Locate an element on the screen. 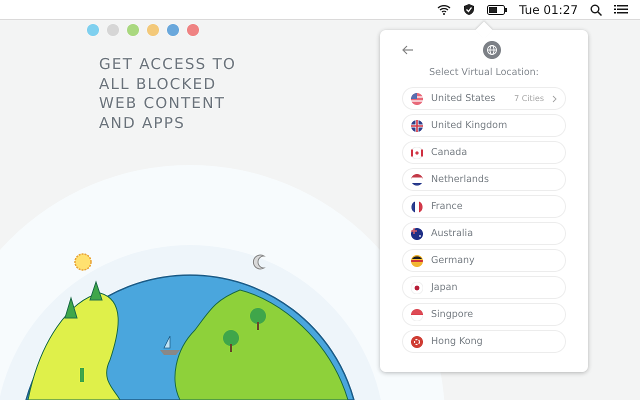 This screenshot has width=640, height=400. chevron-icon is located at coordinates (554, 98).